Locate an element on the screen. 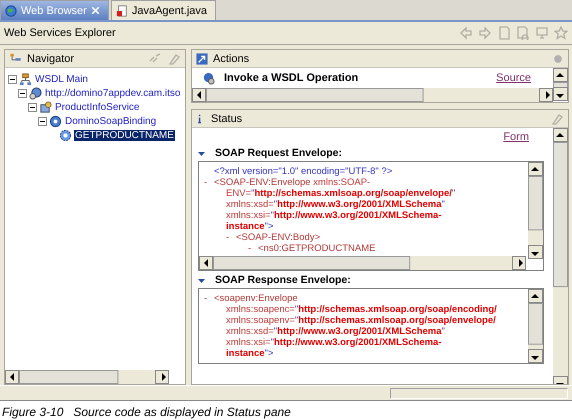 This screenshot has height=420, width=572. figure-caption: Figure 3-10 Source code as displayed in Status pane is located at coordinates (146, 412).